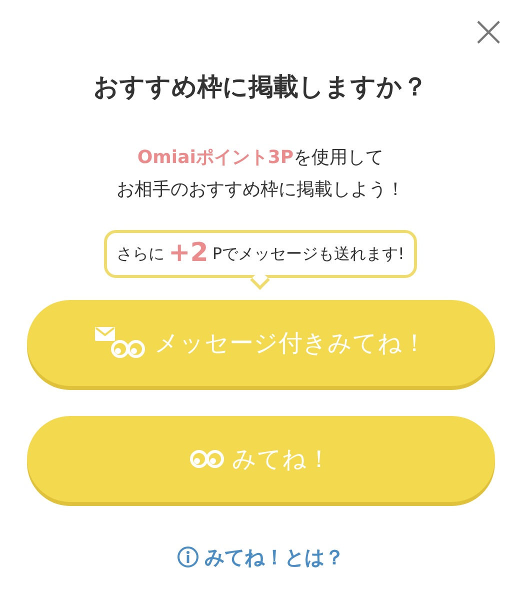 This screenshot has width=521, height=604. Describe the element at coordinates (260, 557) in the screenshot. I see `help-link: みてね！とは？` at that location.